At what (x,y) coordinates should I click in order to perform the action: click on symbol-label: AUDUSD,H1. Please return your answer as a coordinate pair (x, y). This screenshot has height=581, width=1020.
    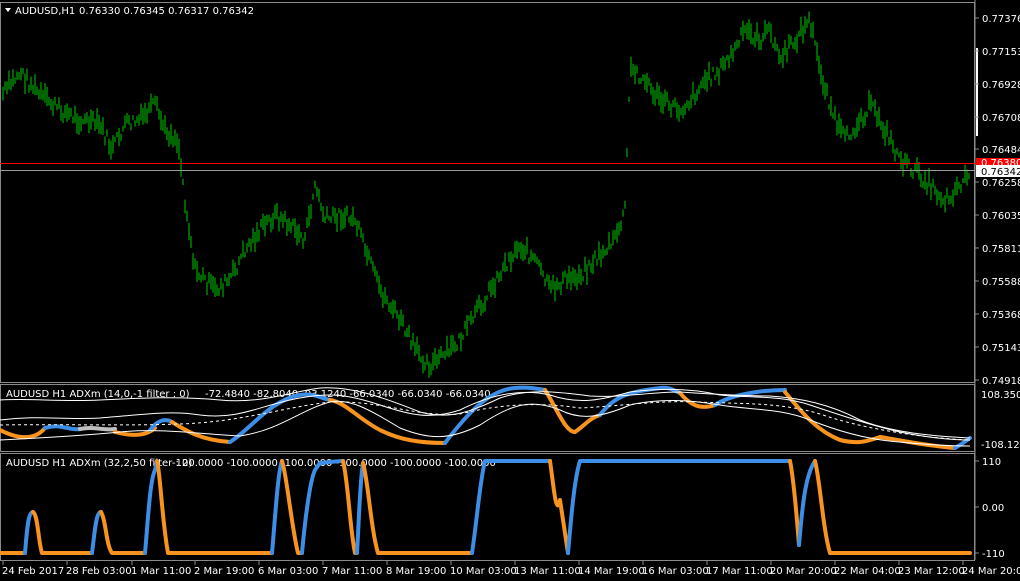
    Looking at the image, I should click on (45, 11).